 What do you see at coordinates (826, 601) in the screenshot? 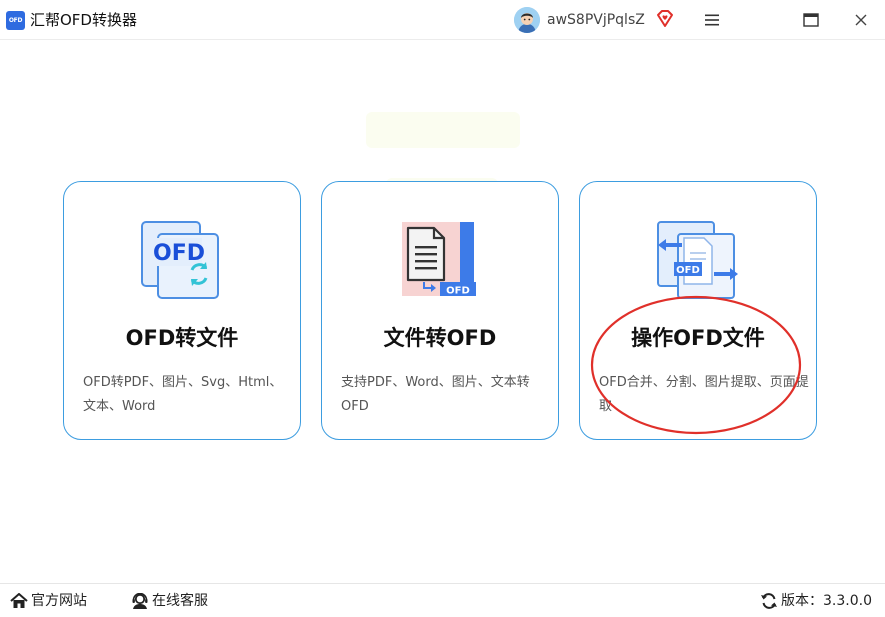
I see `version-label: 版本：3.3.0.0` at bounding box center [826, 601].